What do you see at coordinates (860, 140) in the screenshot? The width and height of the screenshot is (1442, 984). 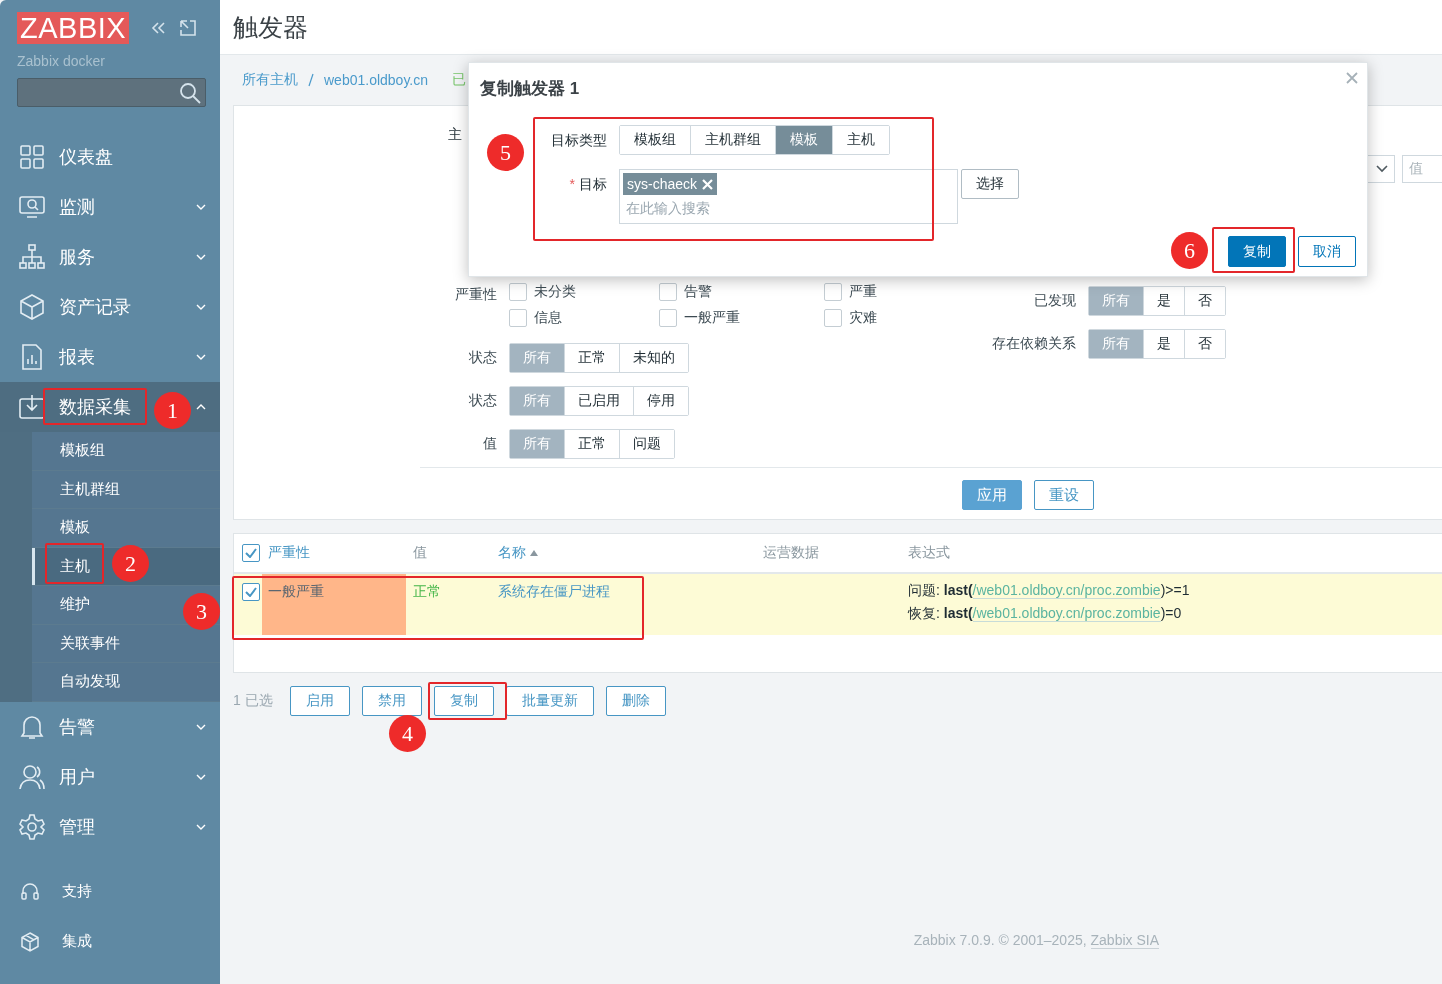 I see `segment-option: 主机` at bounding box center [860, 140].